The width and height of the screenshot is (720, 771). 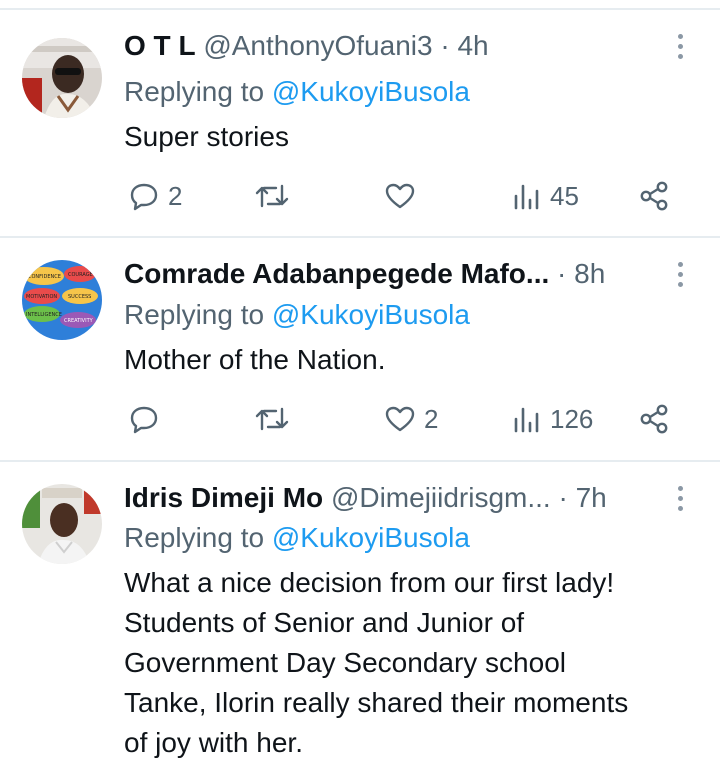 What do you see at coordinates (44, 315) in the screenshot?
I see `avatar-word: INTELLIGENCE` at bounding box center [44, 315].